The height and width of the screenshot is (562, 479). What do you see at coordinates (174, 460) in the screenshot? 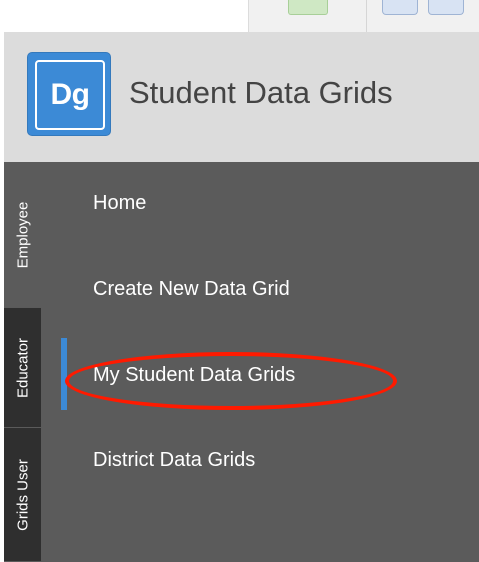
I see `menu-item-district-data-grids: District Data Grids` at bounding box center [174, 460].